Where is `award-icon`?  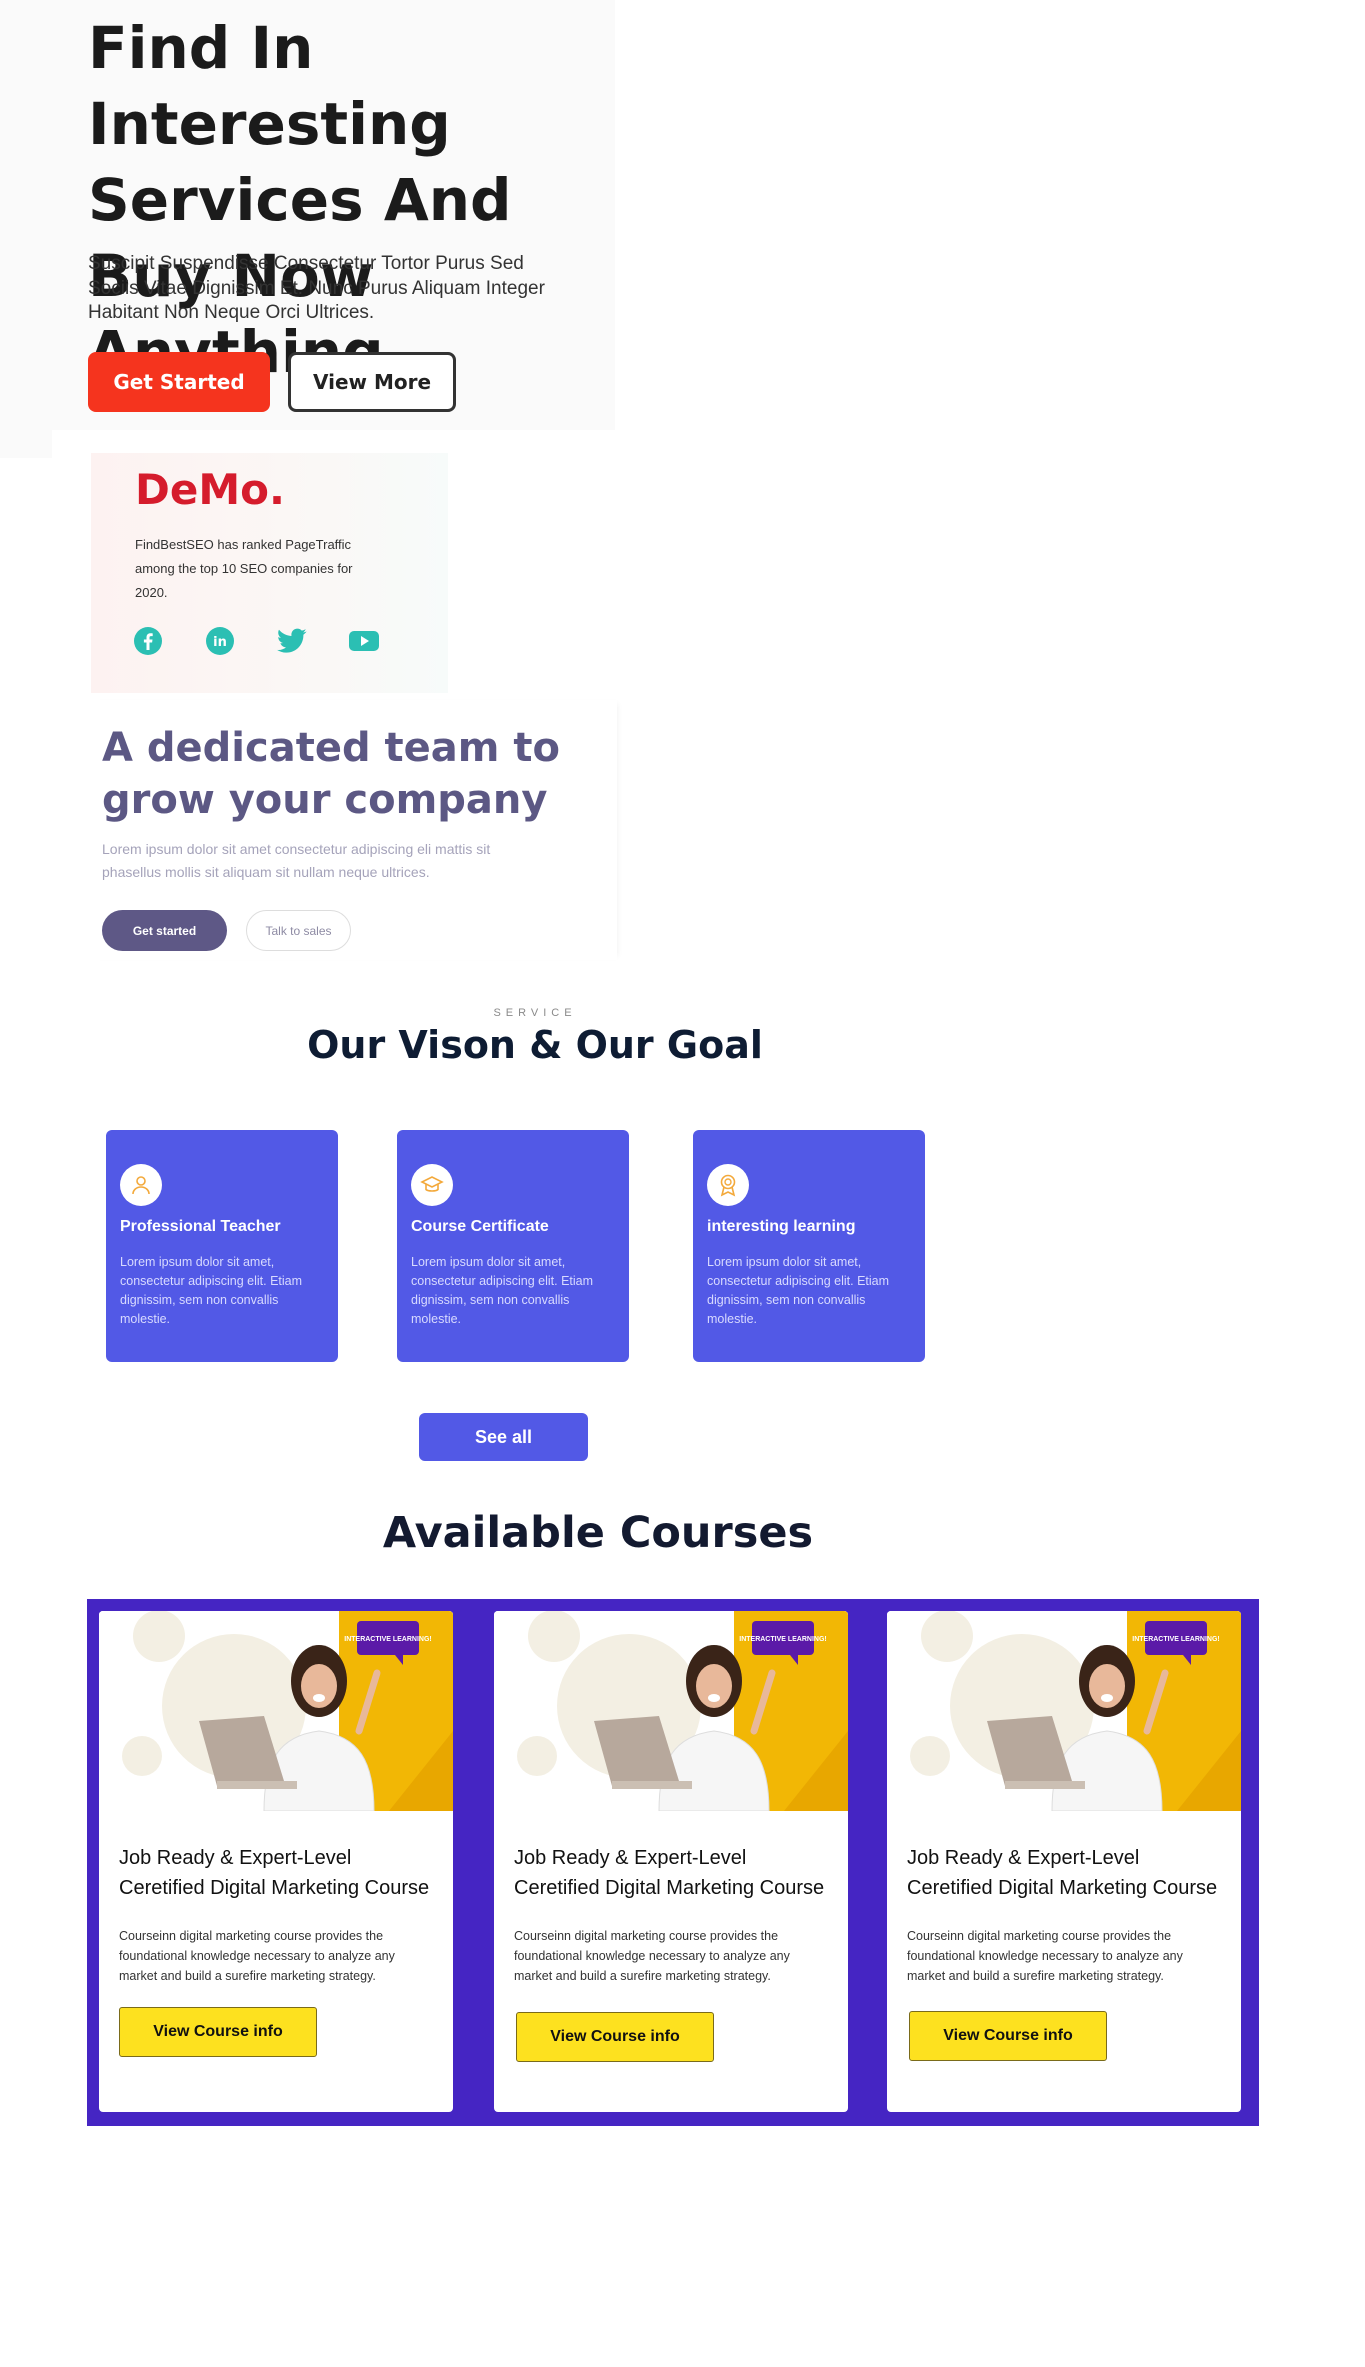 award-icon is located at coordinates (728, 1185).